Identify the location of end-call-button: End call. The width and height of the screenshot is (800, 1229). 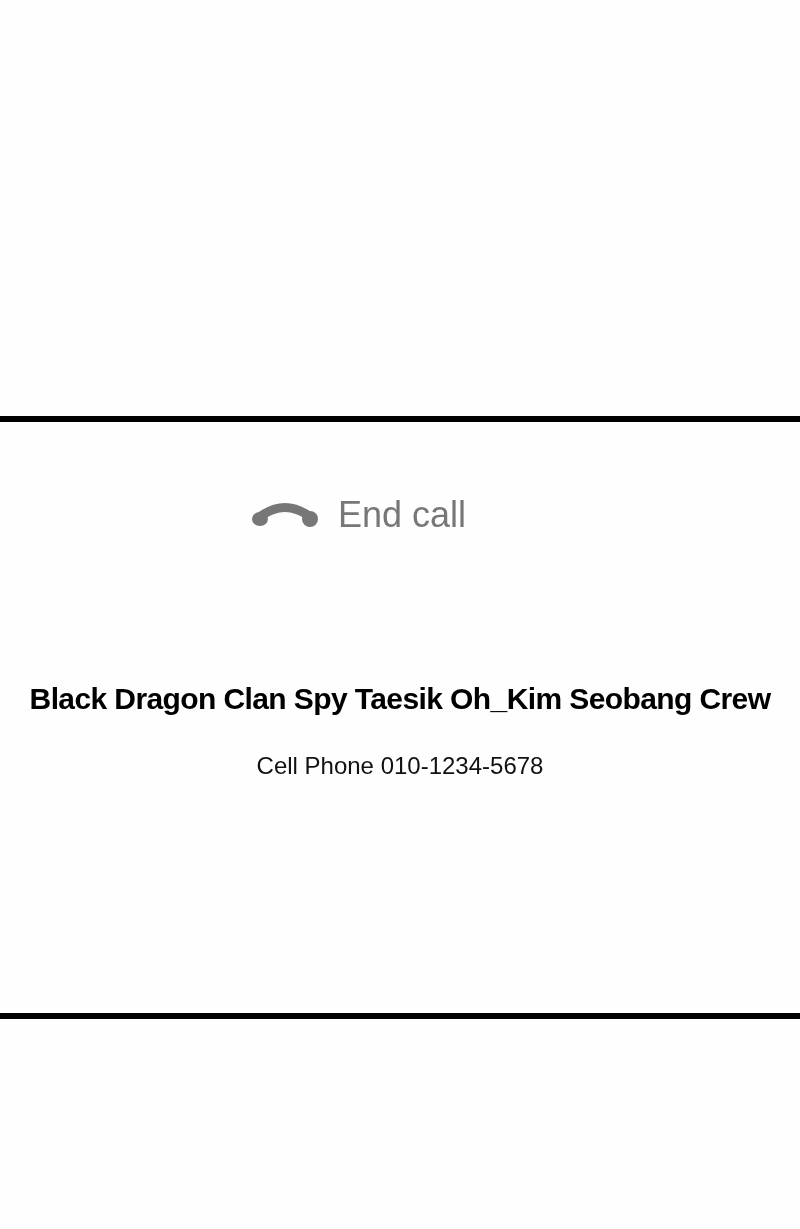
(359, 515).